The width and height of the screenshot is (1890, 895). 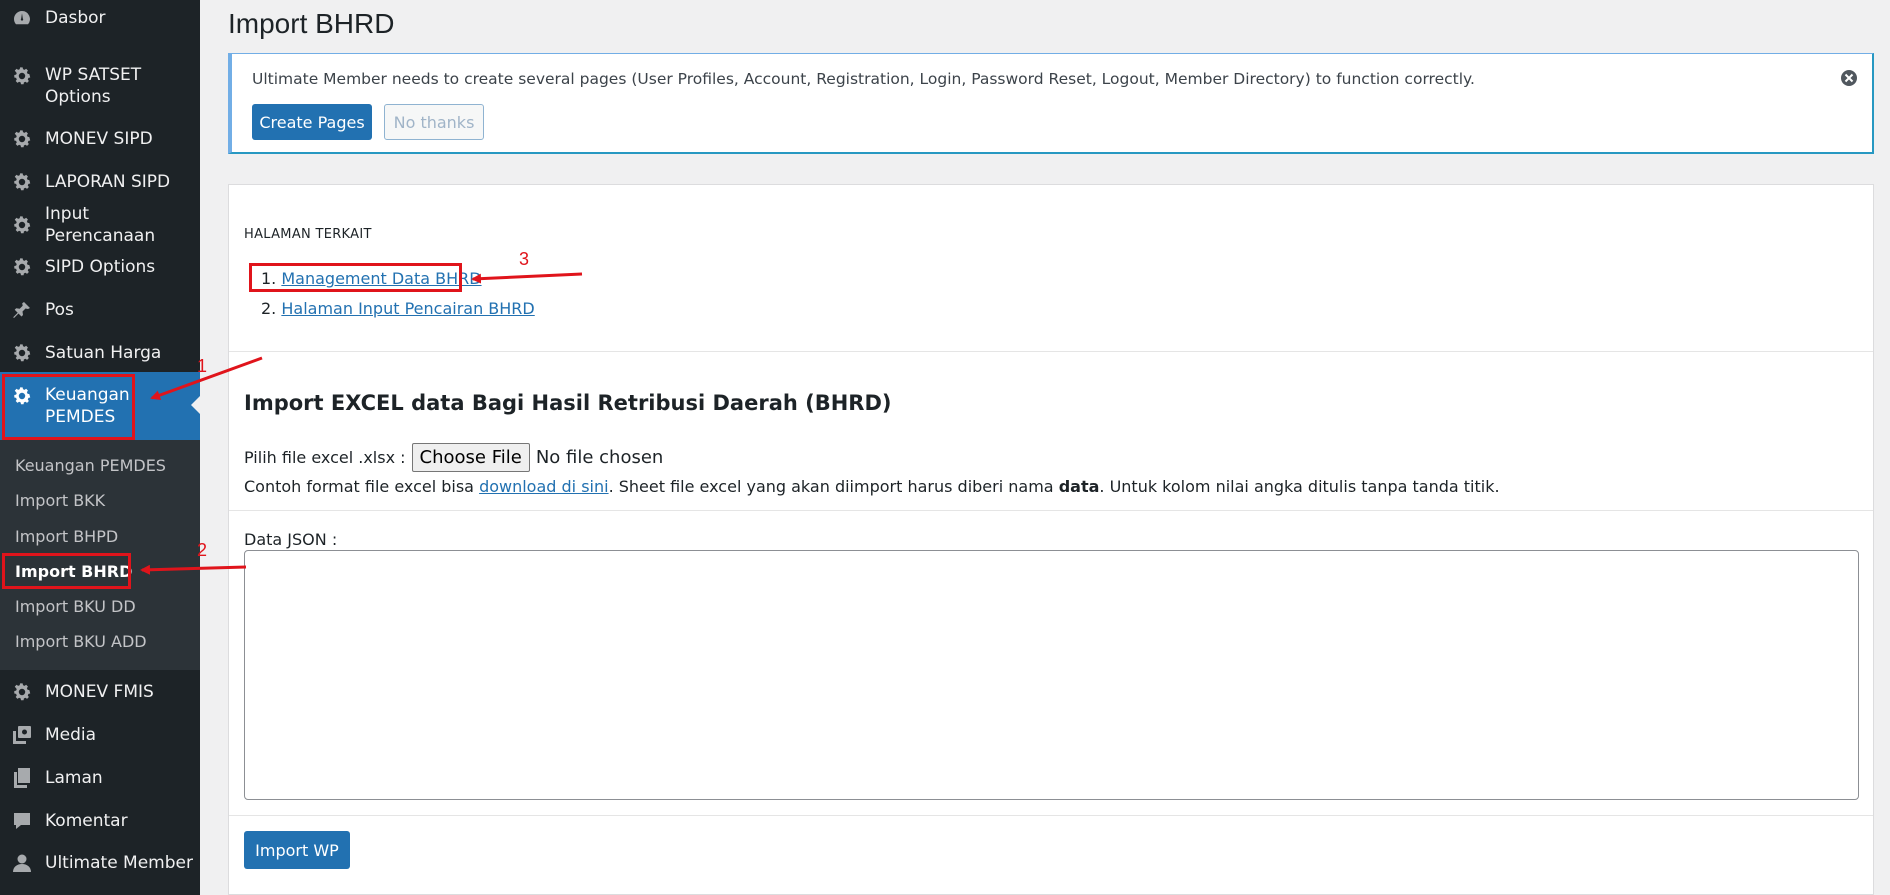 What do you see at coordinates (86, 821) in the screenshot?
I see `menu-label: Komentar` at bounding box center [86, 821].